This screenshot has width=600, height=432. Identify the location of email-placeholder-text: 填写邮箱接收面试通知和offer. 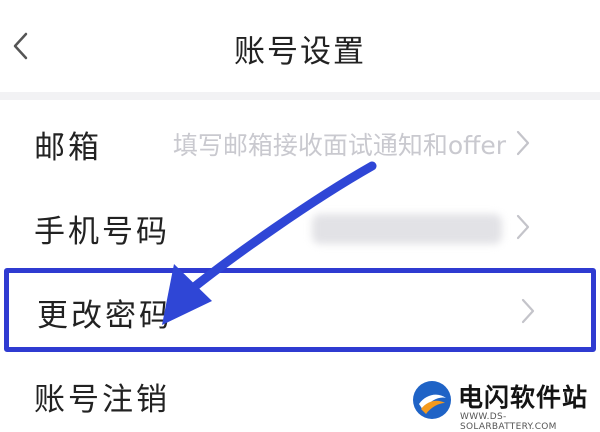
(339, 145).